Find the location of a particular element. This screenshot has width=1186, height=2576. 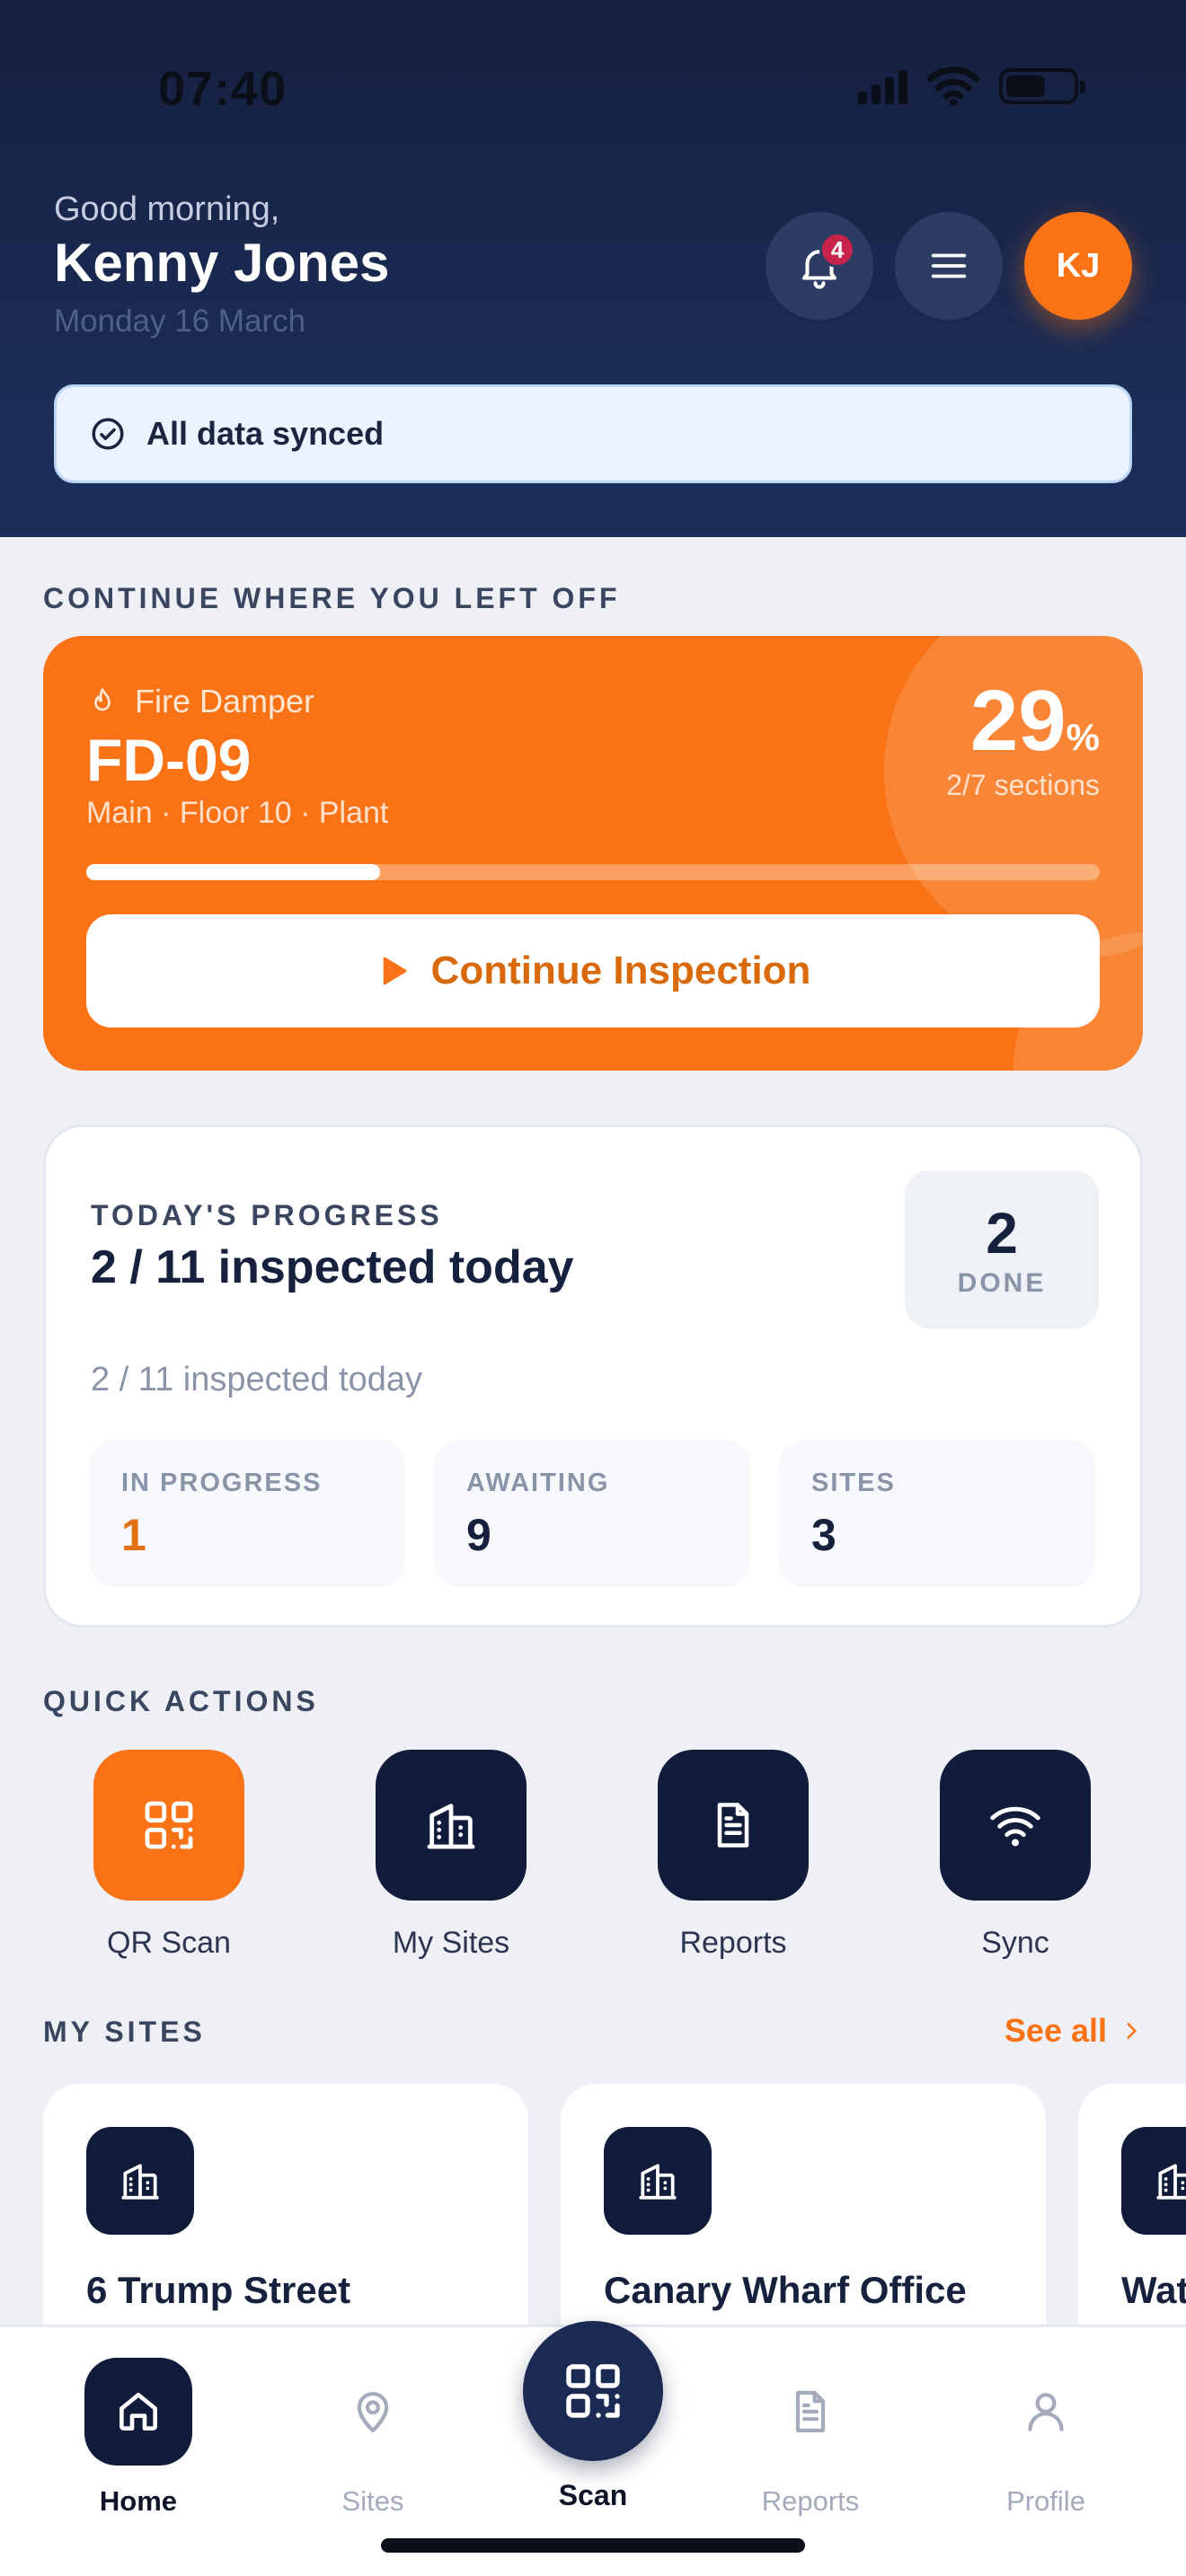

user-name: Kenny Jones is located at coordinates (222, 263).